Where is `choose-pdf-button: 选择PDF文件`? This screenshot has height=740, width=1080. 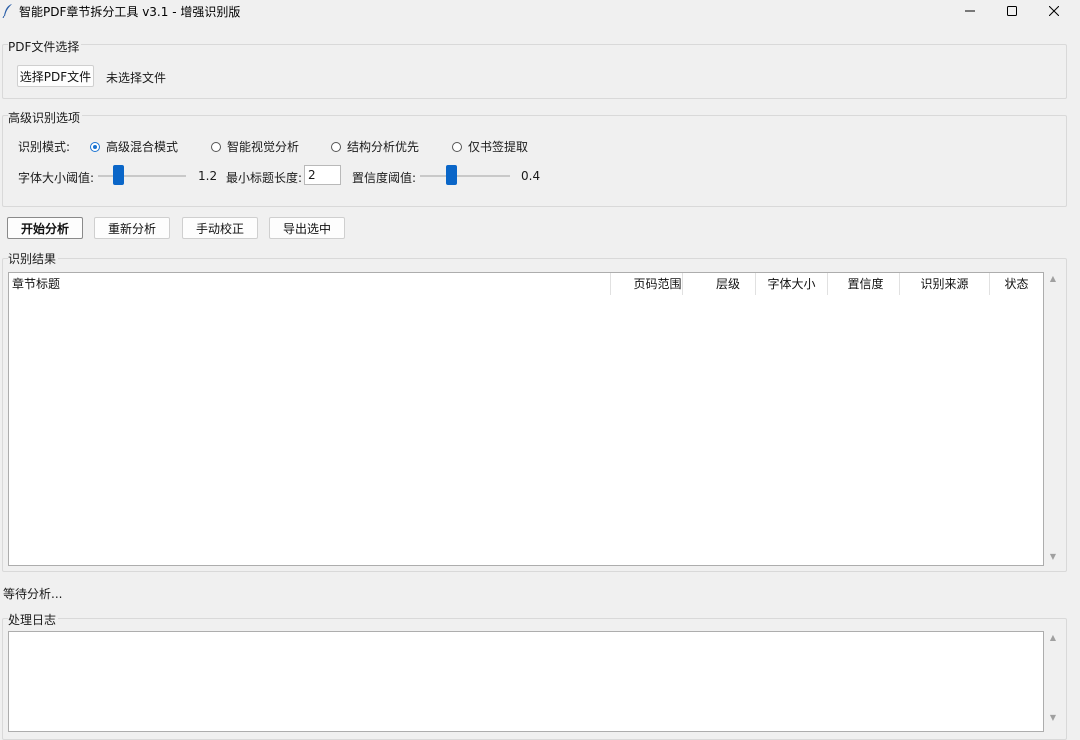
choose-pdf-button: 选择PDF文件 is located at coordinates (55, 76).